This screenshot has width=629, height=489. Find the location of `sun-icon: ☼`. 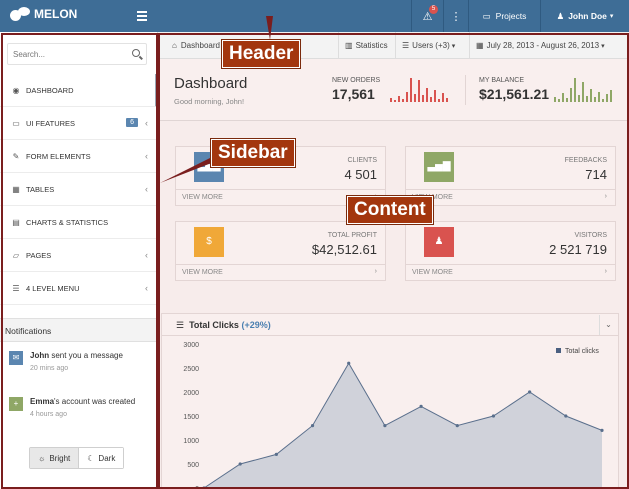

sun-icon: ☼ is located at coordinates (42, 458).